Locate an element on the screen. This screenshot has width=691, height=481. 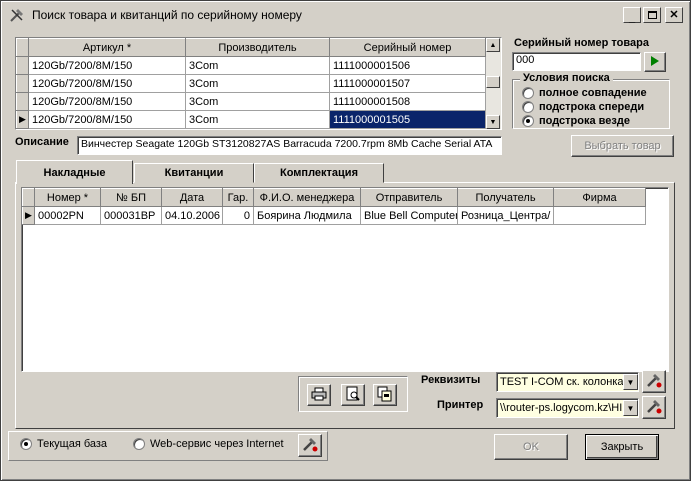
ok-button: OK is located at coordinates (531, 447).